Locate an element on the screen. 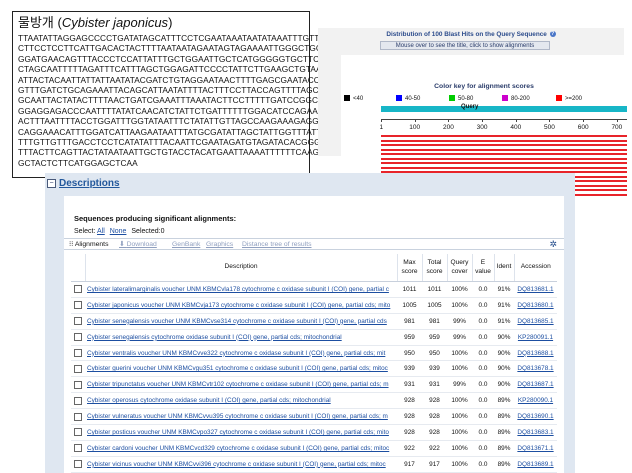  graphics-link: Graphics is located at coordinates (219, 245).